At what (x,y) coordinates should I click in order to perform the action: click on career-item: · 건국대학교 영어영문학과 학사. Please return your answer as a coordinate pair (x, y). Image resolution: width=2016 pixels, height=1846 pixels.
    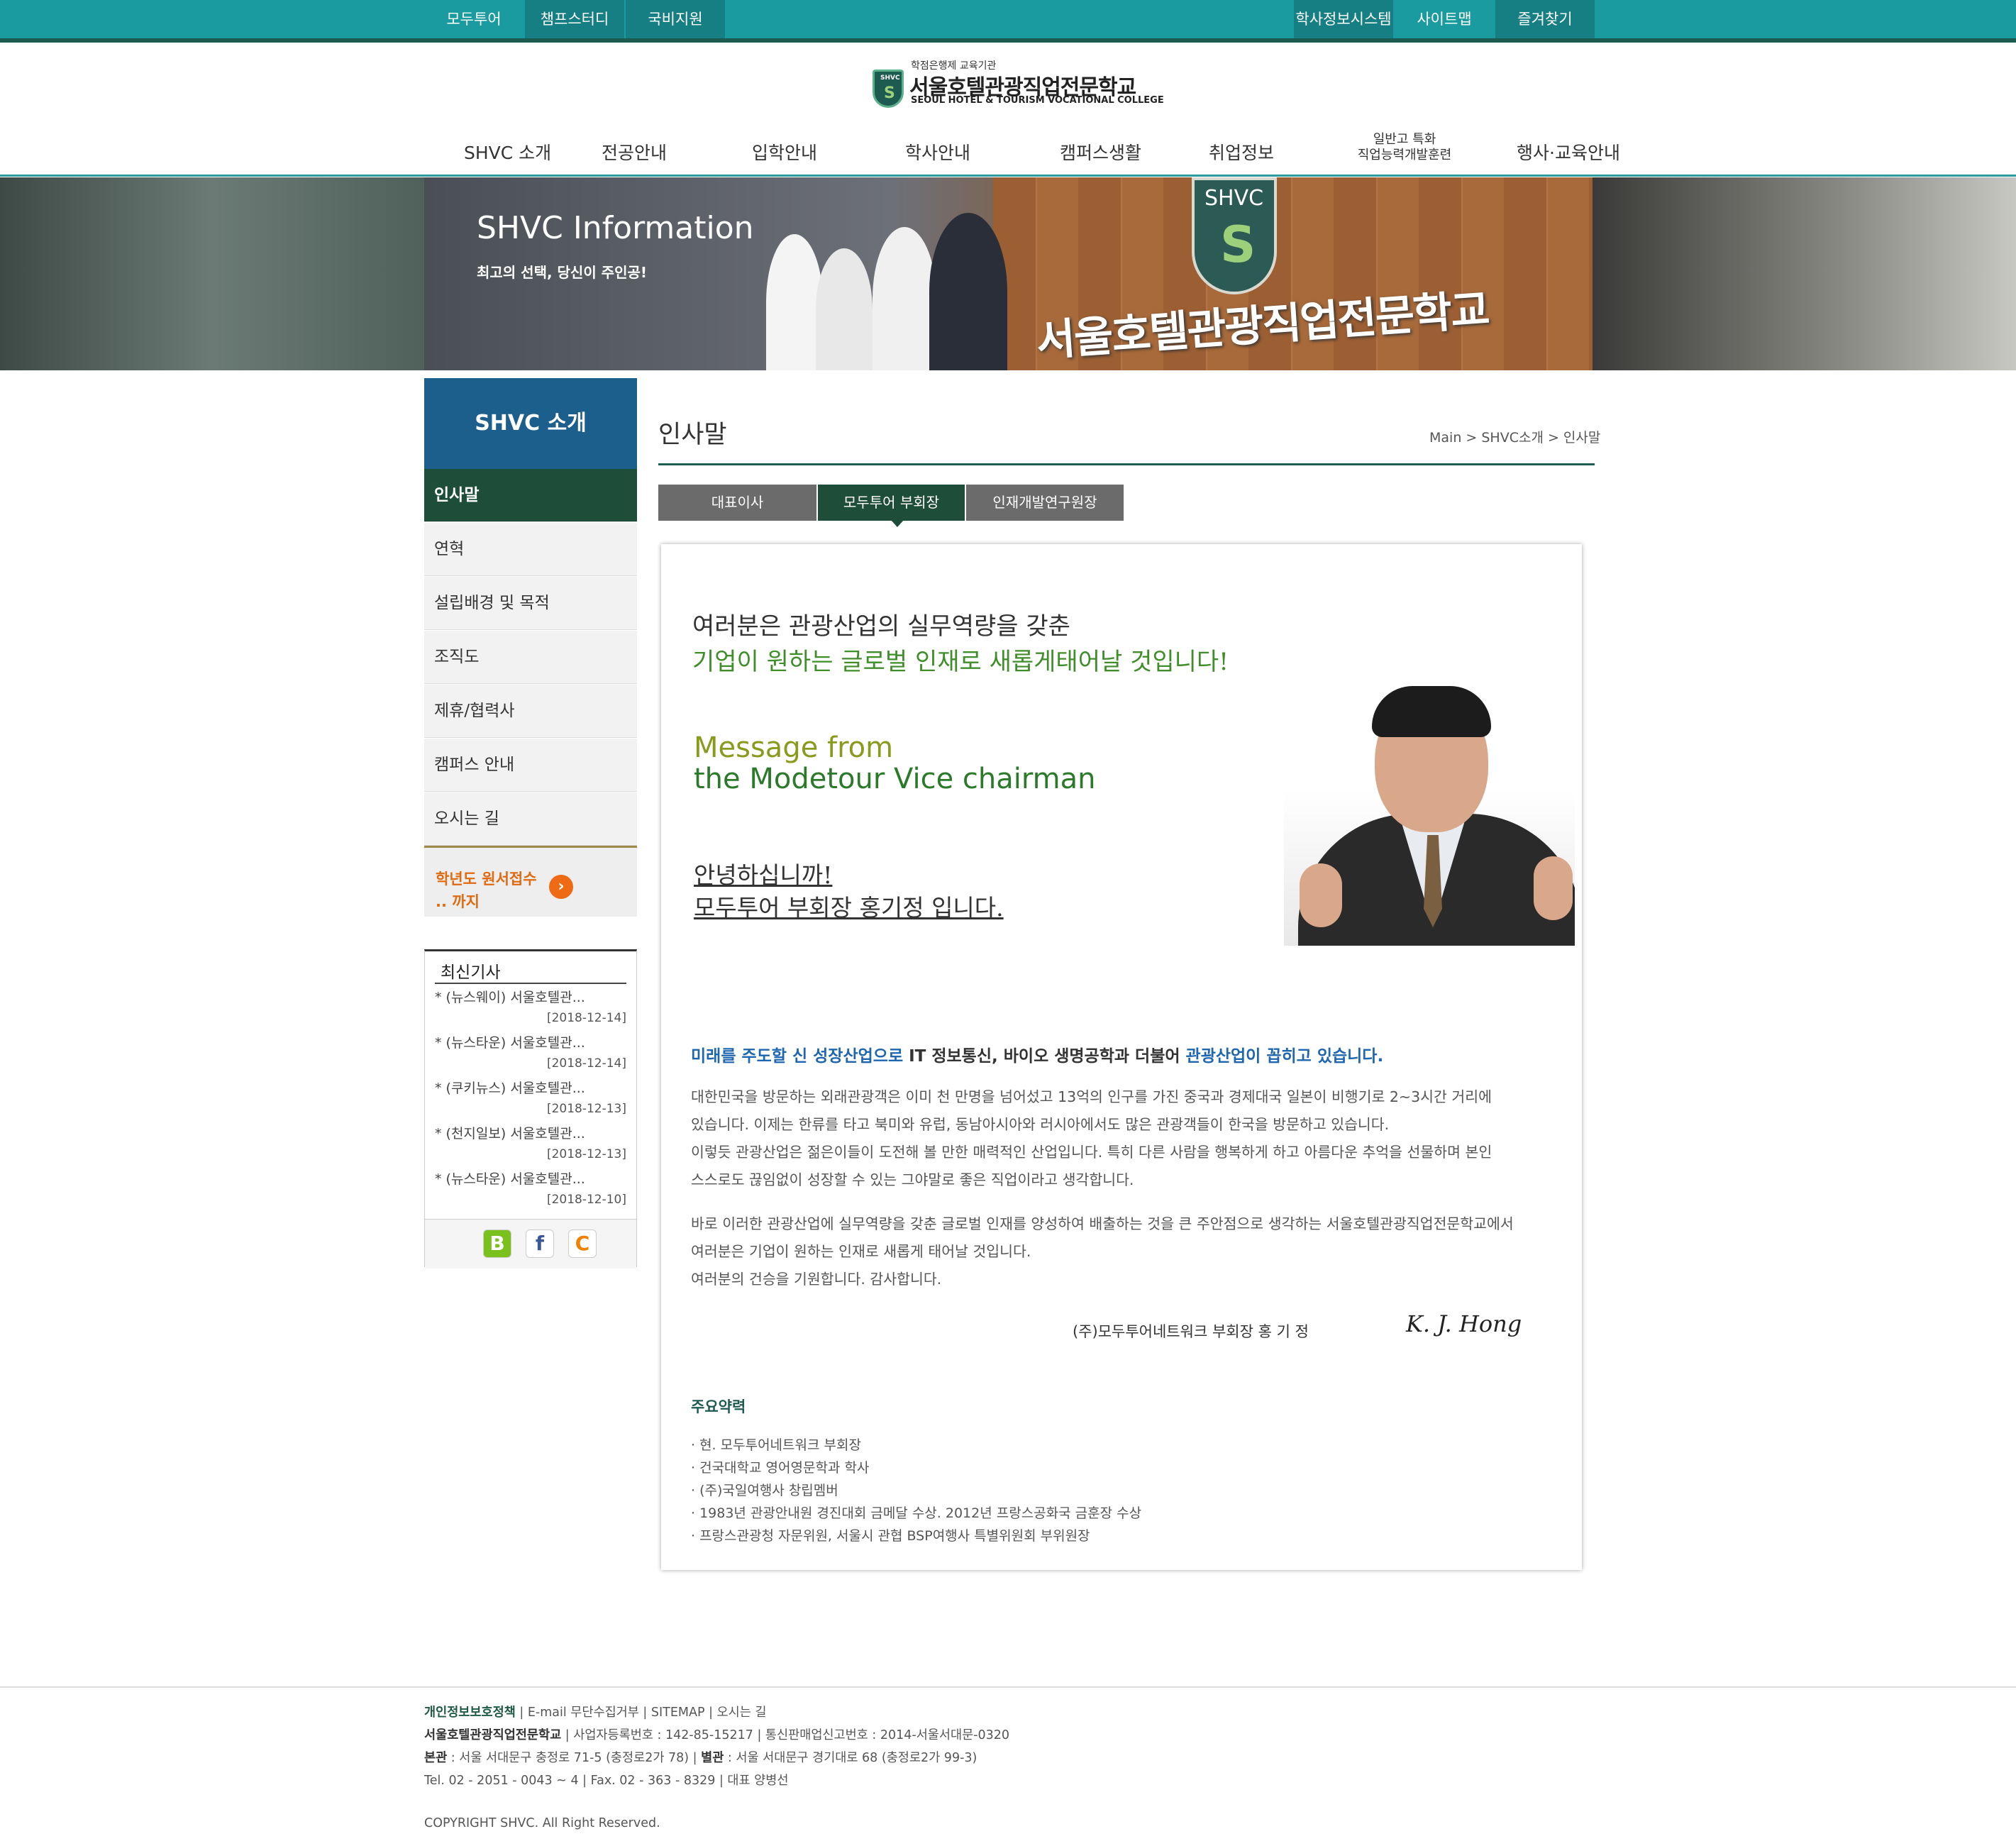
    Looking at the image, I should click on (781, 1468).